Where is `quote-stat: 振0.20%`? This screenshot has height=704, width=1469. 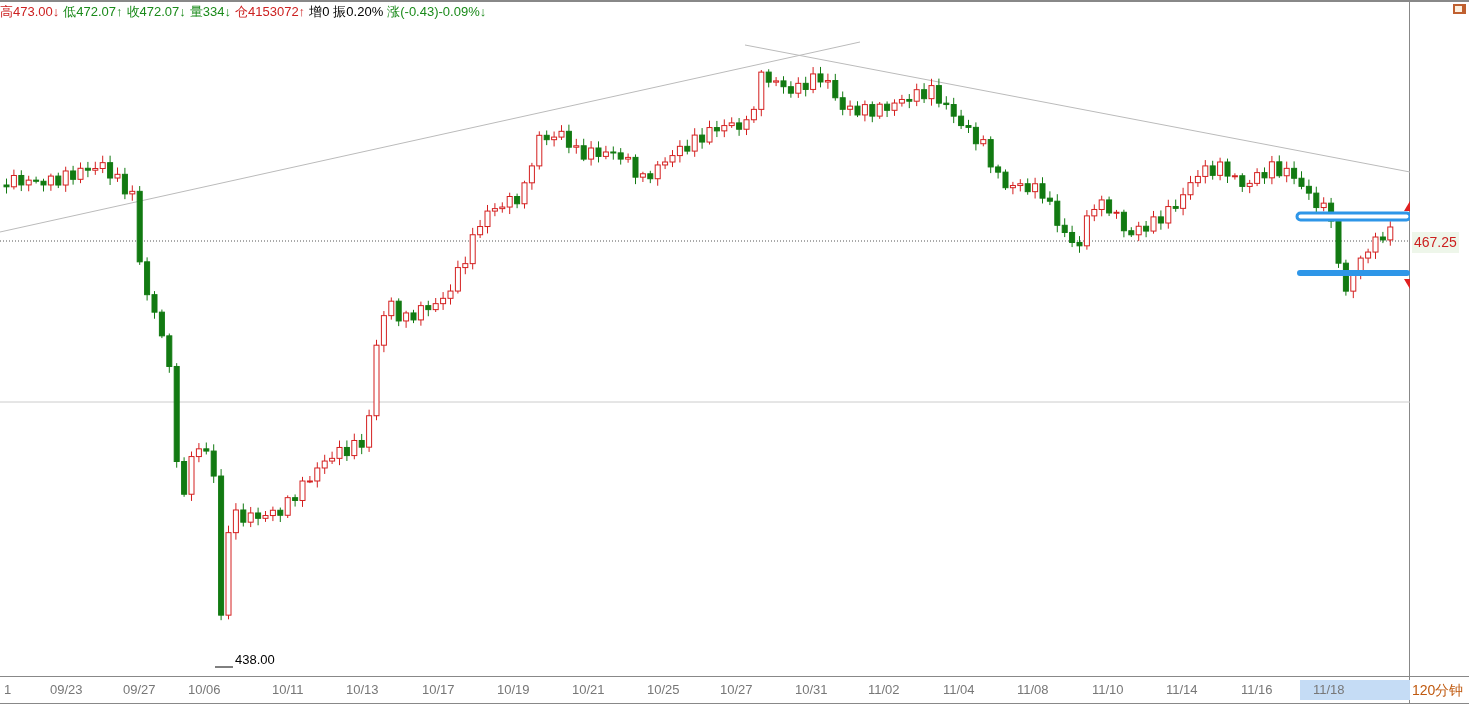
quote-stat: 振0.20% is located at coordinates (358, 12).